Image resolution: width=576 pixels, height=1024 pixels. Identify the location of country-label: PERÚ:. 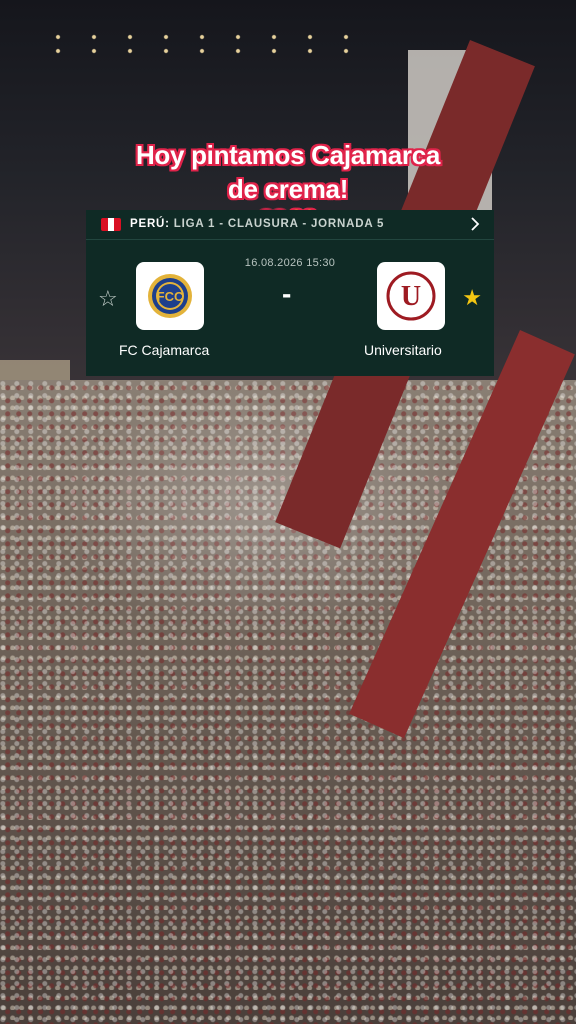
(150, 224).